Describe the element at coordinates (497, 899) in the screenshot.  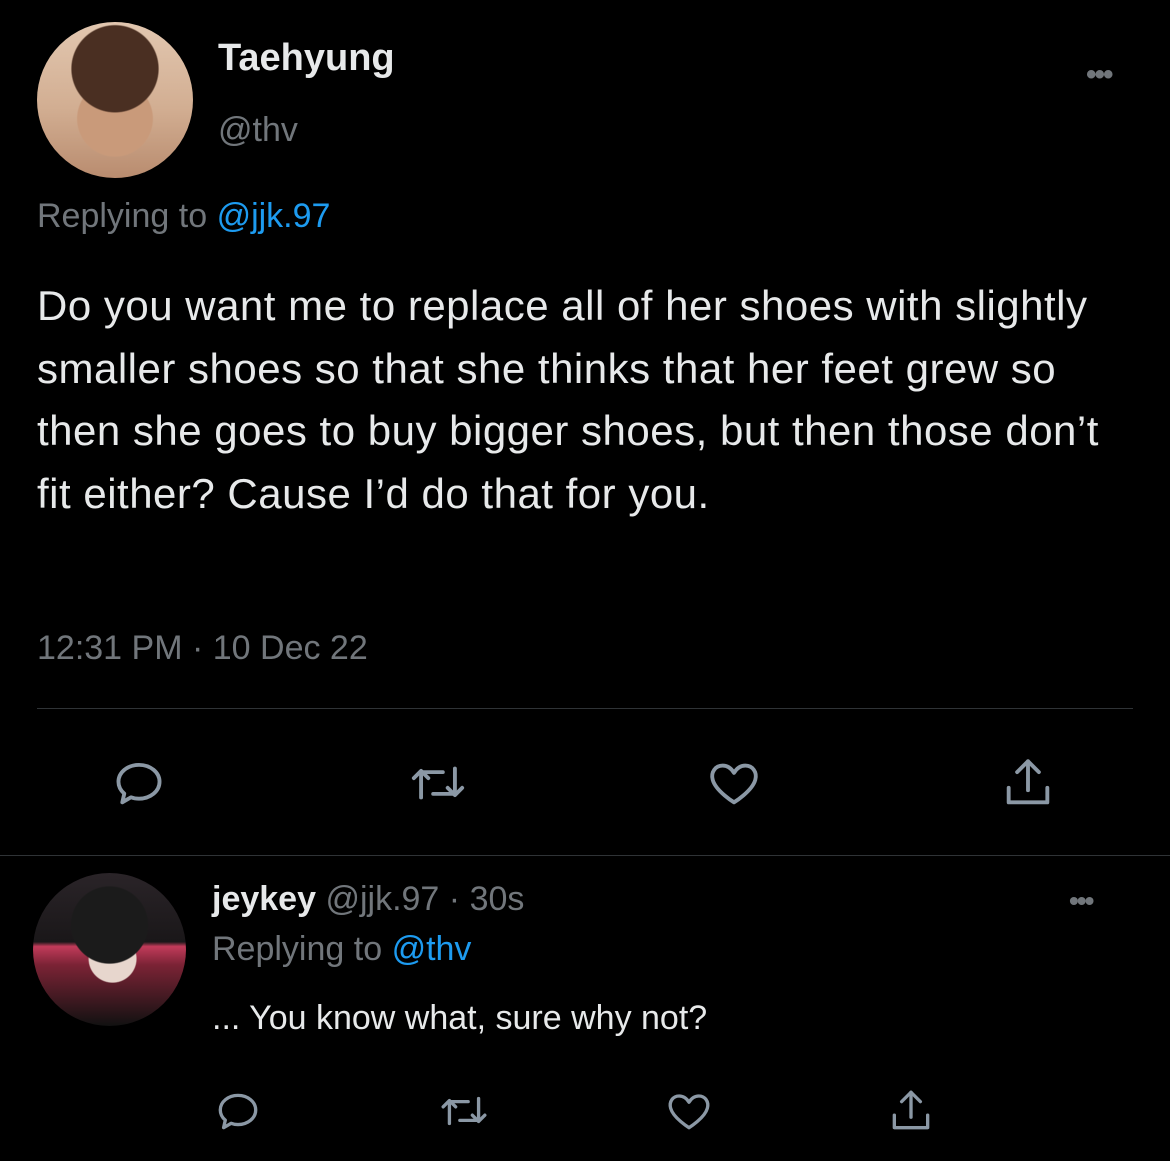
I see `tweet-age: 30s` at that location.